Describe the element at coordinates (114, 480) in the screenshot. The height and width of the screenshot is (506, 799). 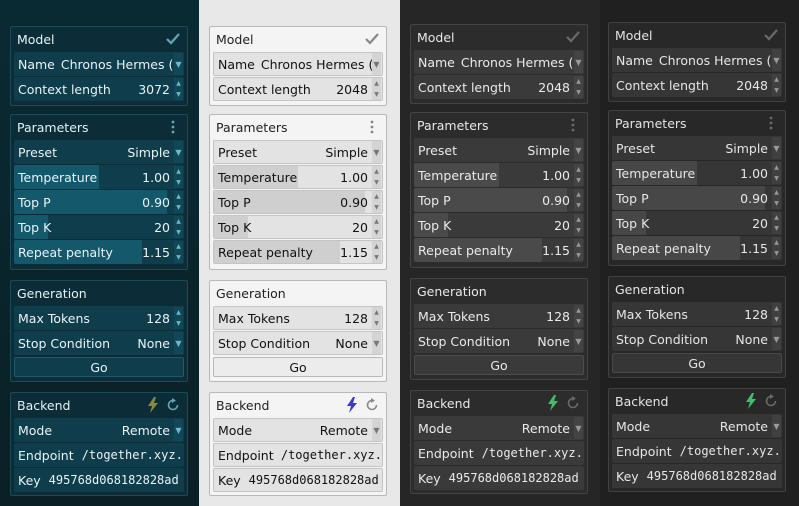
I see `key-input: 495768d068182828ad` at that location.